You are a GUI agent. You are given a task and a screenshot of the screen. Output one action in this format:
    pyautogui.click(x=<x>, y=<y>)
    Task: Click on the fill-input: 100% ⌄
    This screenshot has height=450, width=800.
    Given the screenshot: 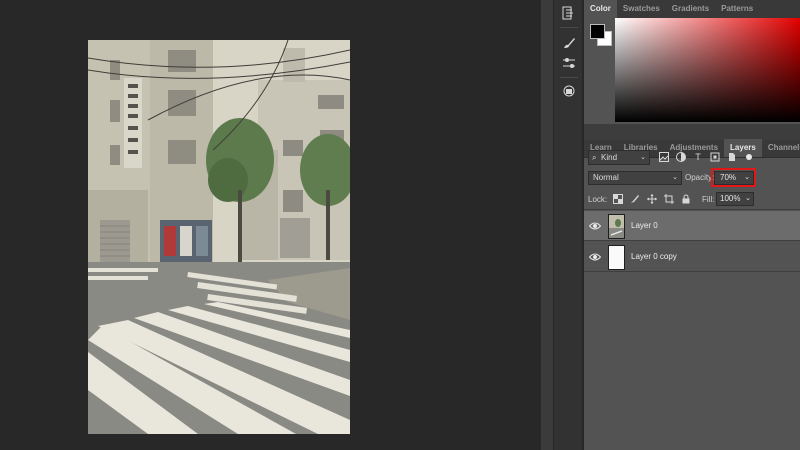 What is the action you would take?
    pyautogui.click(x=735, y=199)
    